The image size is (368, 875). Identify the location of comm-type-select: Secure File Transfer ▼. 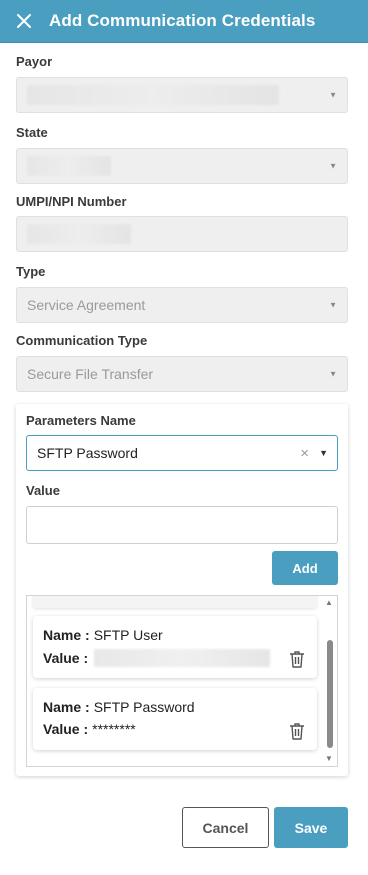
(182, 374).